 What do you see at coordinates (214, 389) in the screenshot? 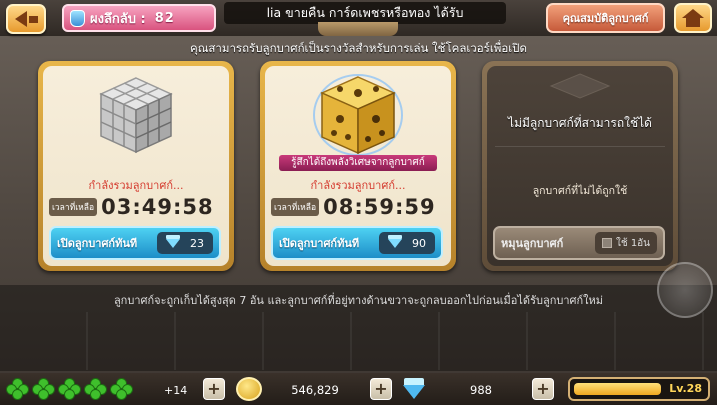
I see `add-clover-button: +` at bounding box center [214, 389].